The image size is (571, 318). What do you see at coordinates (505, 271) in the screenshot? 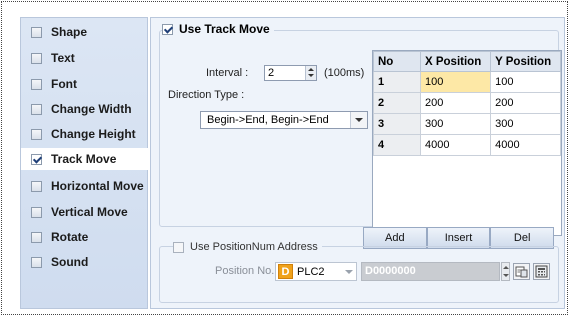
I see `address-spin-icon` at bounding box center [505, 271].